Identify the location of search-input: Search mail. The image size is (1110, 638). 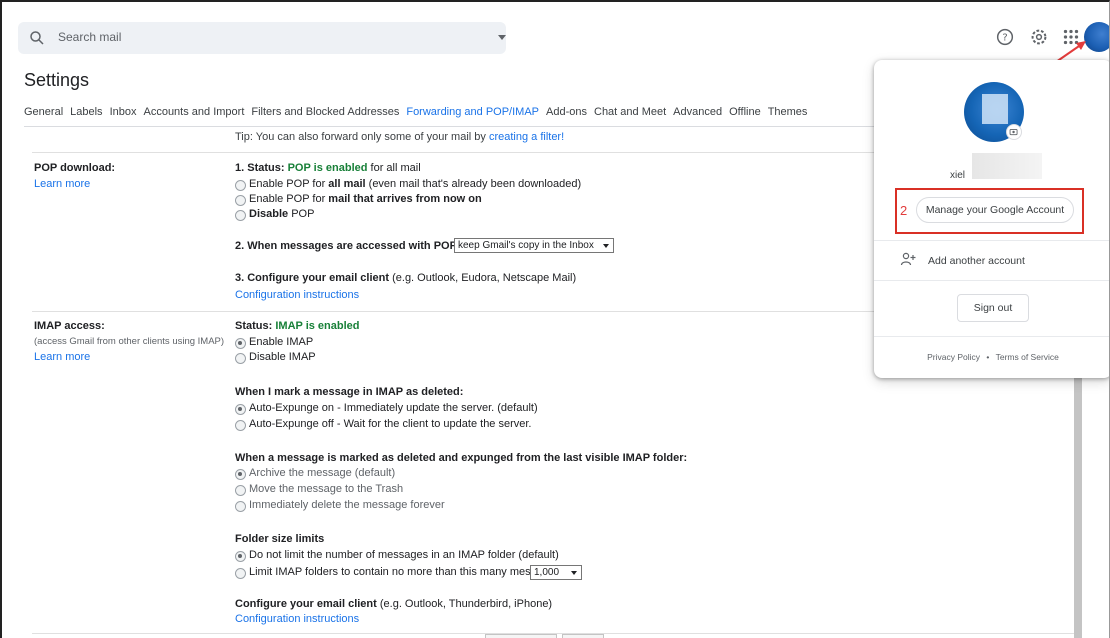
(89, 37).